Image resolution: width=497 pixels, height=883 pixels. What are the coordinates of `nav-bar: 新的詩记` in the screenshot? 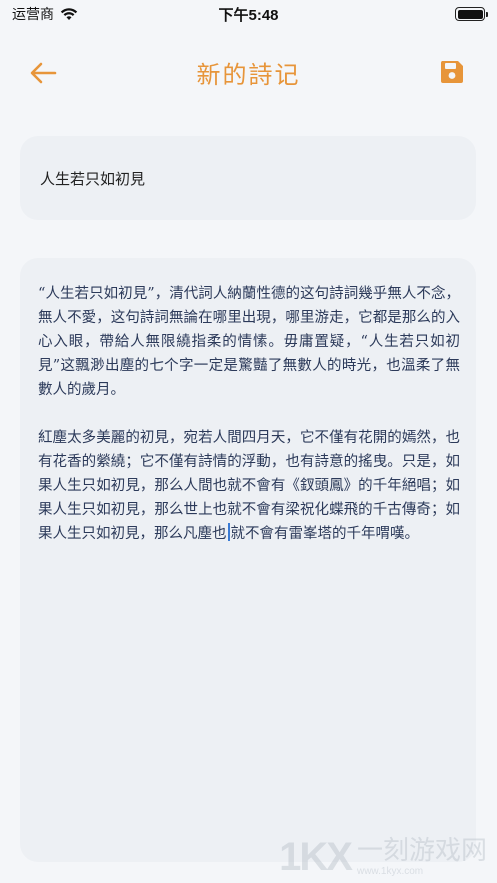 It's located at (248, 72).